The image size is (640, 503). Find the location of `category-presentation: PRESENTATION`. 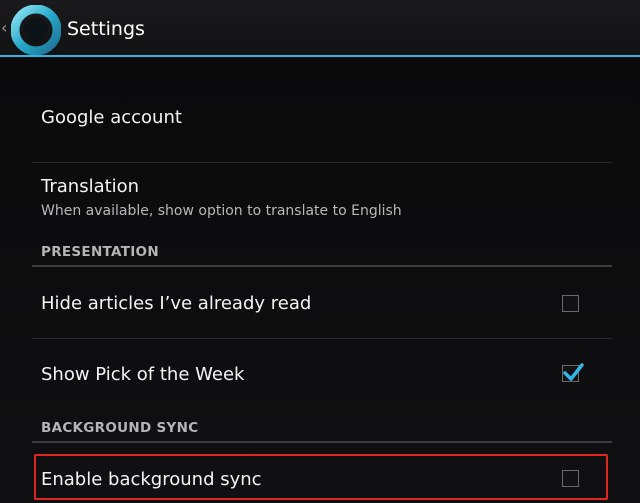

category-presentation: PRESENTATION is located at coordinates (100, 252).